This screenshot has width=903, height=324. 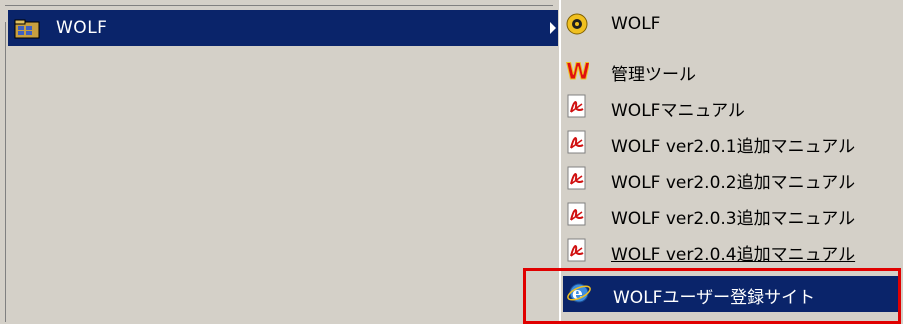 What do you see at coordinates (733, 255) in the screenshot?
I see `submenu-item-label: WOLF ver2.0.4追加マニュアル` at bounding box center [733, 255].